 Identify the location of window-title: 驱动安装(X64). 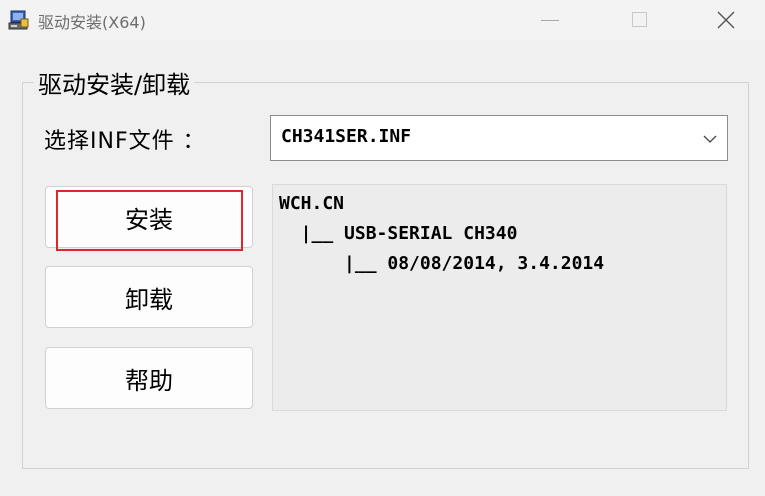
(92, 22).